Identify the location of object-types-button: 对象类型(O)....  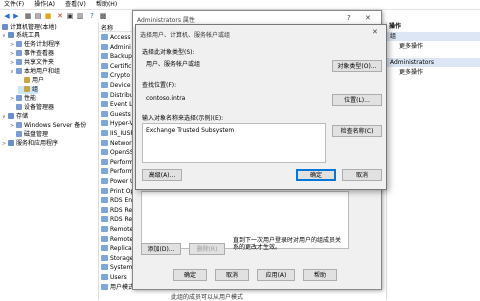
(357, 66).